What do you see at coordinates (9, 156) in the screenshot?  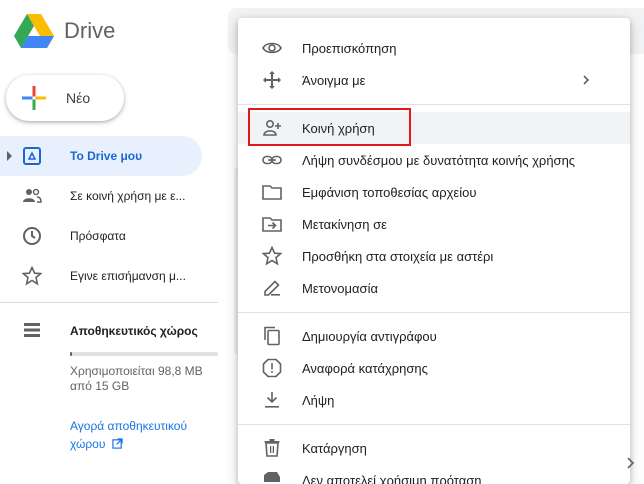 I see `expand-arrow-icon` at bounding box center [9, 156].